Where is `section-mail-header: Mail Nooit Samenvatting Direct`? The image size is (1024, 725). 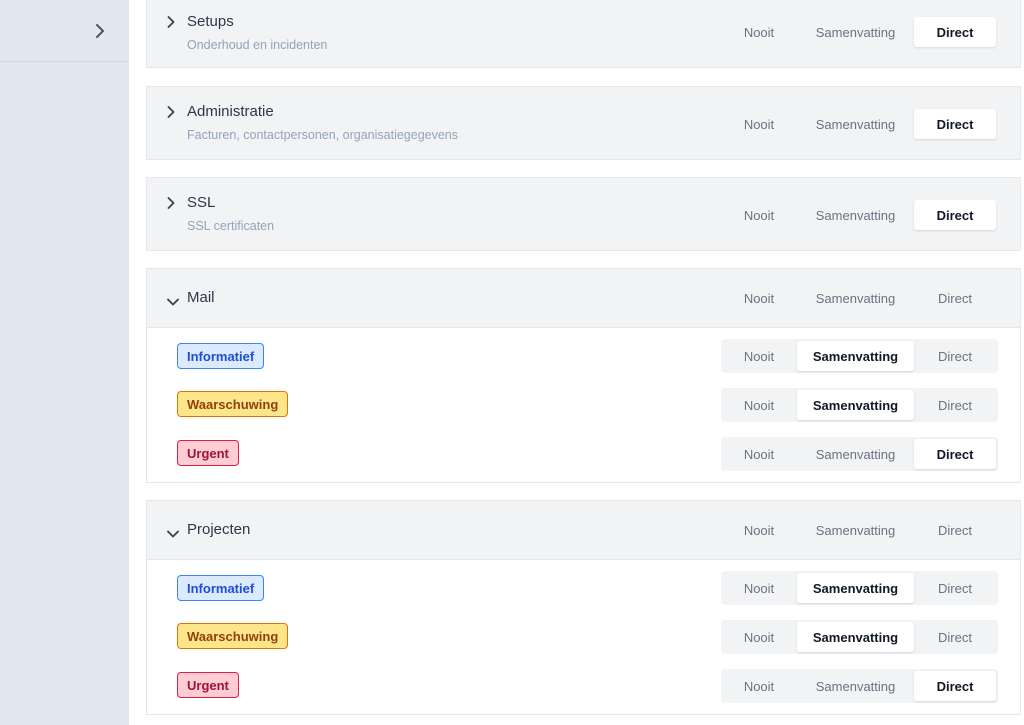 section-mail-header: Mail Nooit Samenvatting Direct is located at coordinates (583, 298).